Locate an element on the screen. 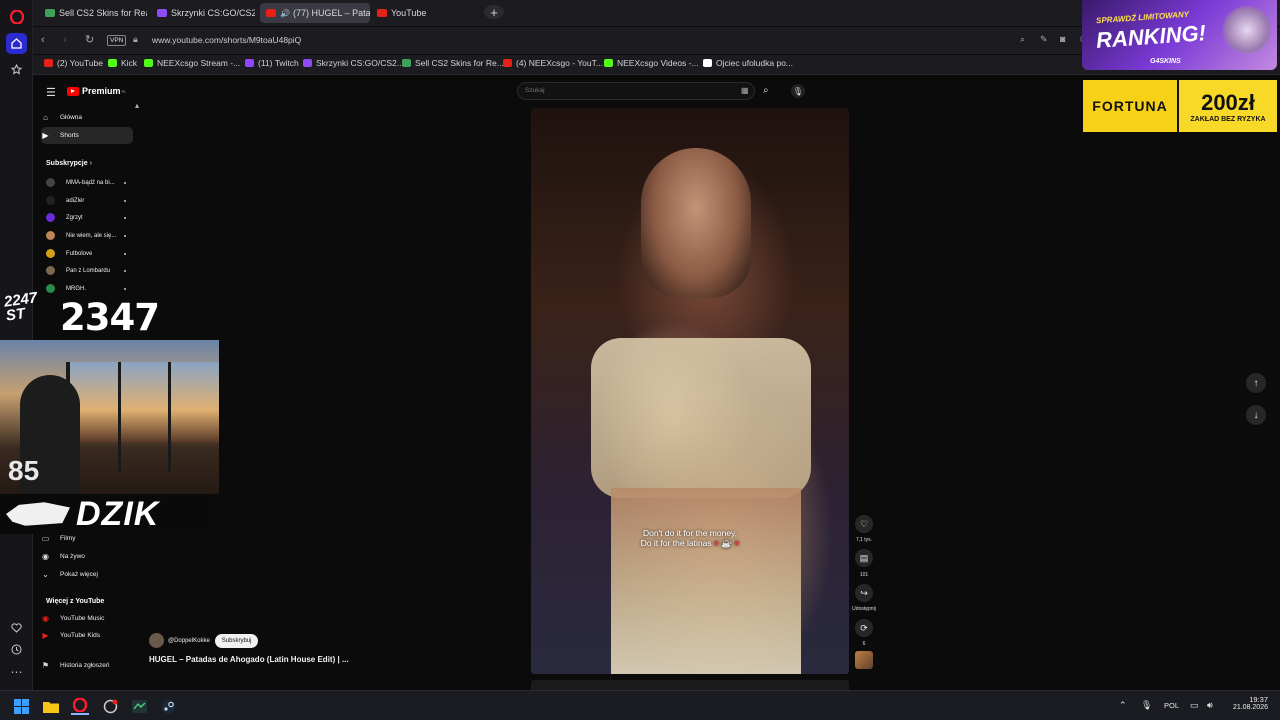  clock-time: 19:37 is located at coordinates (1258, 699).